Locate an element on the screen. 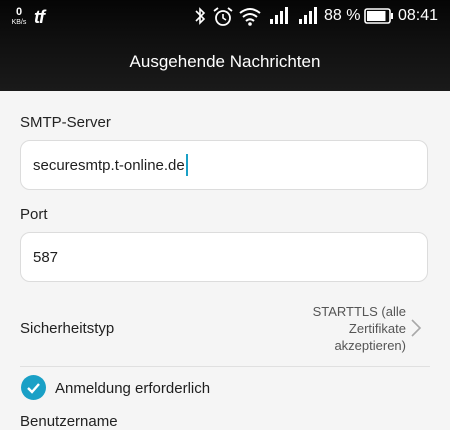 This screenshot has width=450, height=430. login-required-label: Anmeldung erforderlich is located at coordinates (133, 388).